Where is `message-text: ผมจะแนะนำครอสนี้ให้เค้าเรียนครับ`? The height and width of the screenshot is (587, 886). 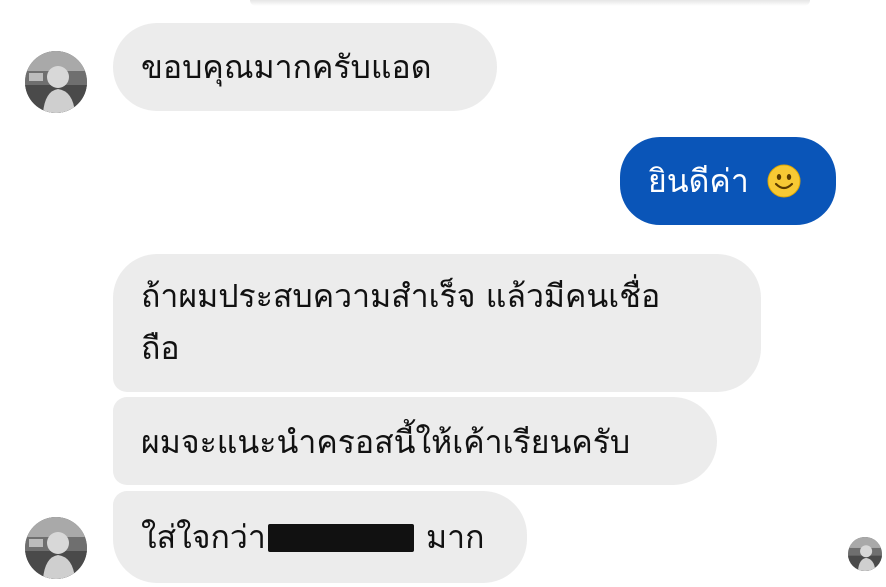
message-text: ผมจะแนะนำครอสนี้ให้เค้าเรียนครับ is located at coordinates (386, 442).